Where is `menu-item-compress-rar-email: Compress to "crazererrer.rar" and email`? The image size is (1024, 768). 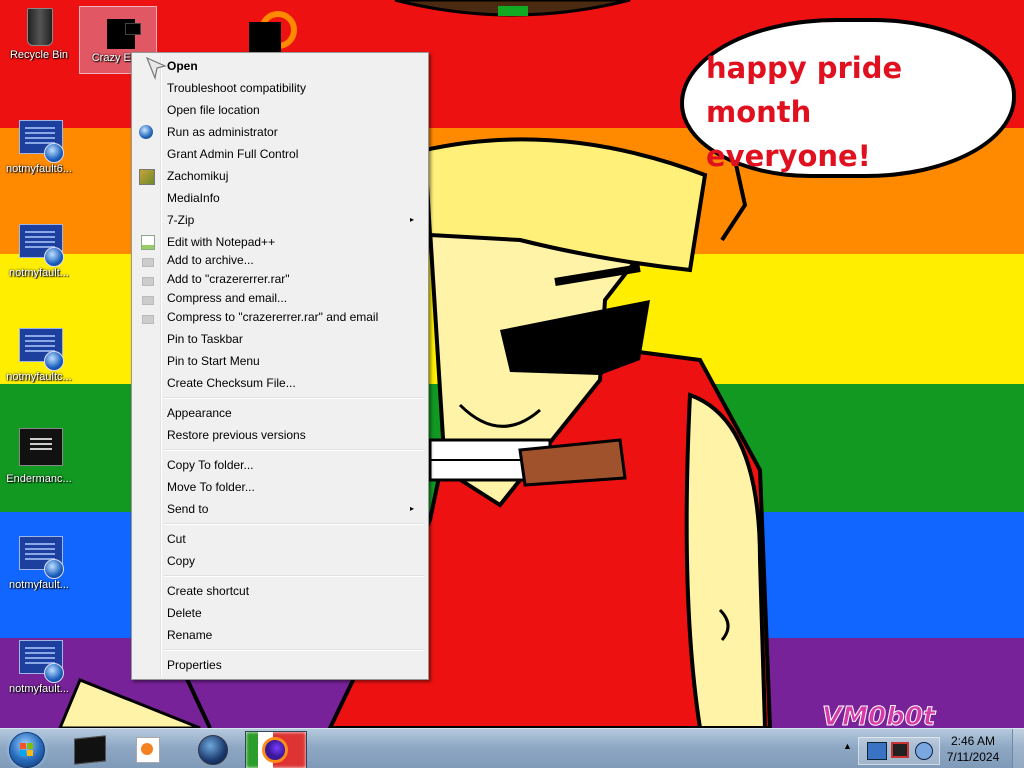
menu-item-compress-rar-email: Compress to "crazererrer.rar" and email is located at coordinates (279, 317).